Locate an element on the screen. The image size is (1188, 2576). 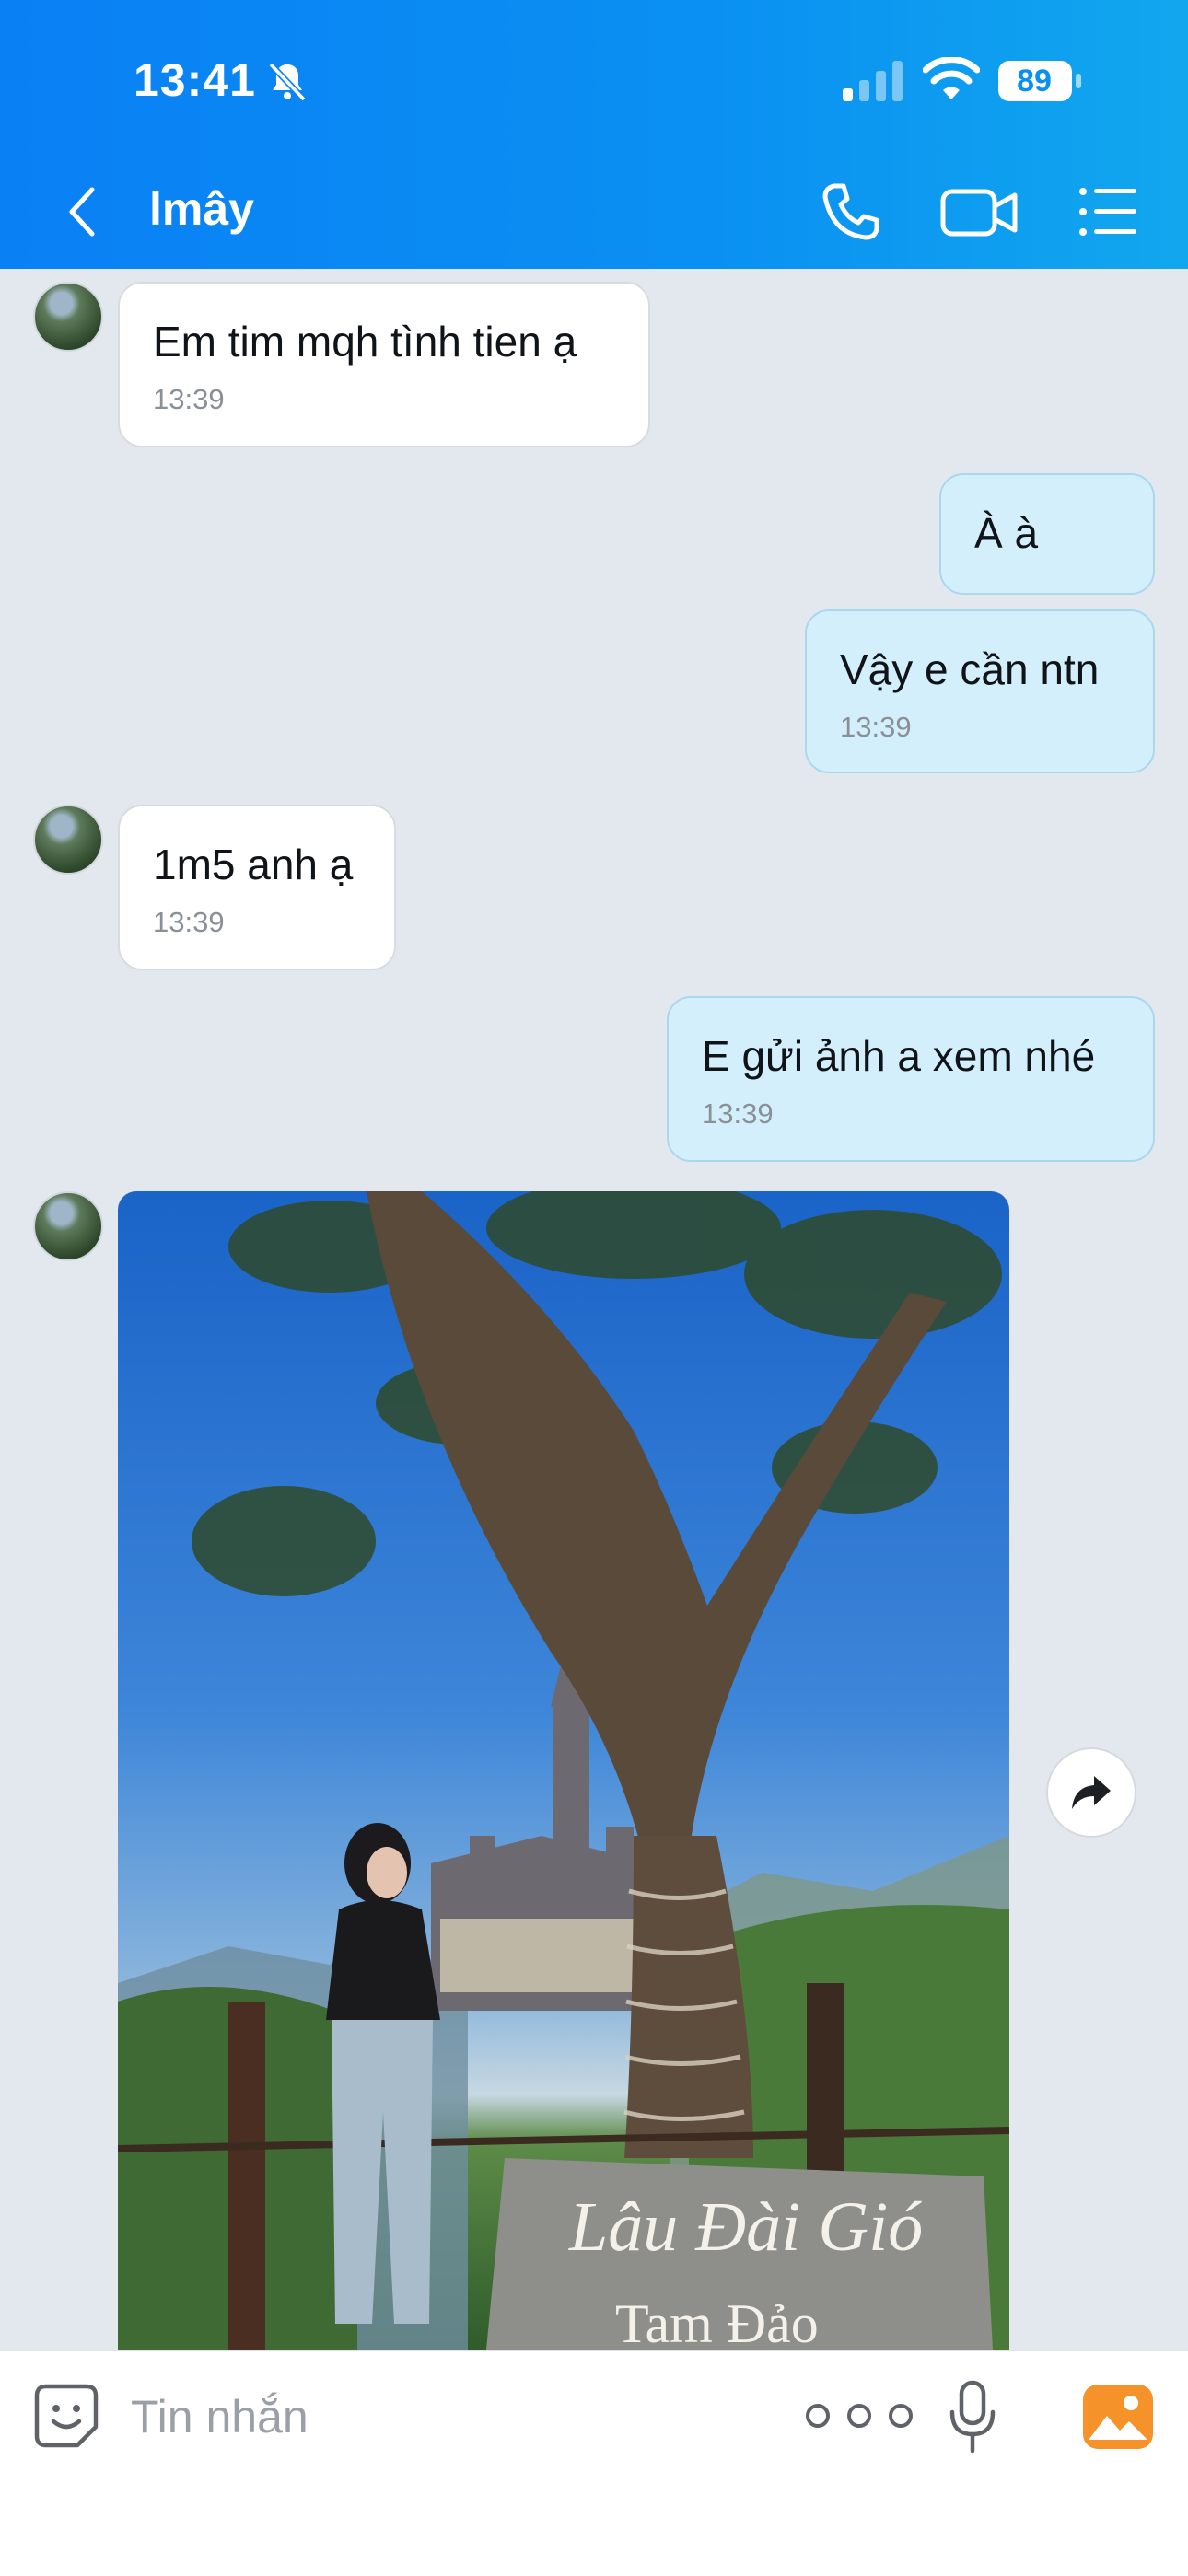
sign-line-1: Lâu Đài Gió is located at coordinates (745, 2227).